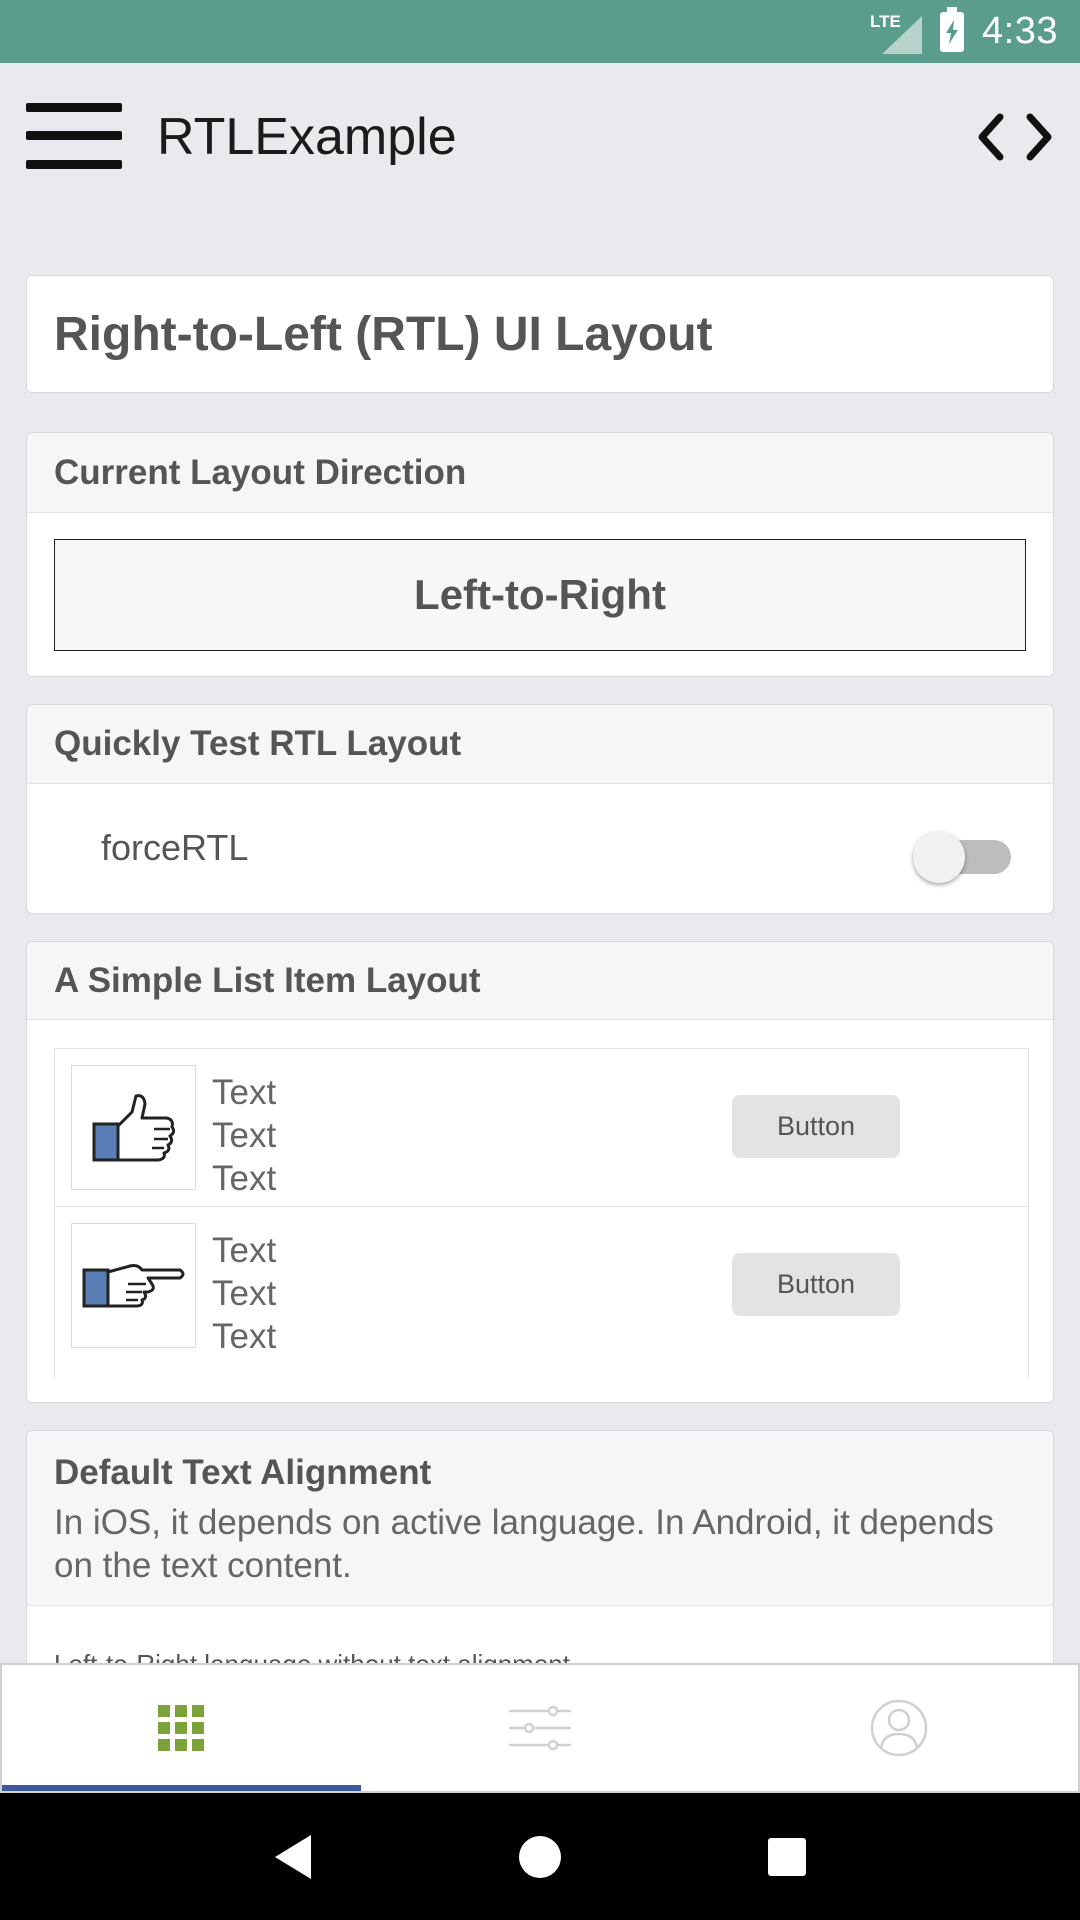 The height and width of the screenshot is (1920, 1080). Describe the element at coordinates (540, 744) in the screenshot. I see `section-header: Quickly Test RTL Layout` at that location.